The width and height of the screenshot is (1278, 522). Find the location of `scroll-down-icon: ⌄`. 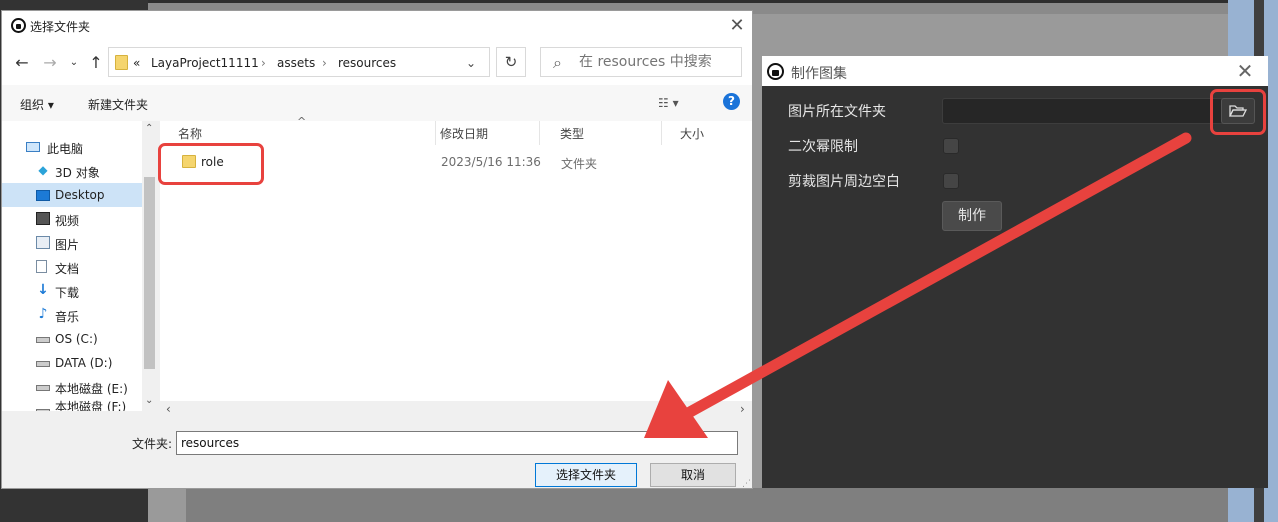

scroll-down-icon: ⌄ is located at coordinates (149, 400).